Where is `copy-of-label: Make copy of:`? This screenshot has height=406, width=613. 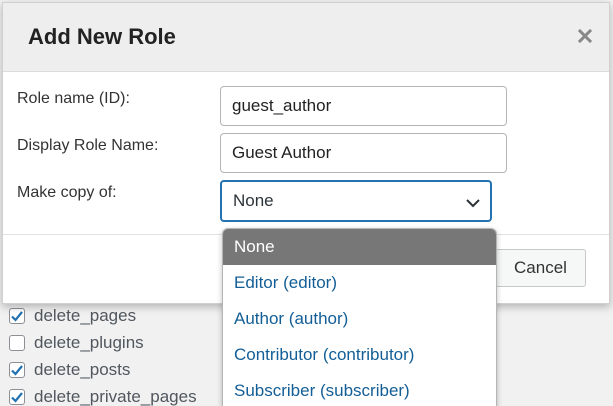 copy-of-label: Make copy of: is located at coordinates (67, 192).